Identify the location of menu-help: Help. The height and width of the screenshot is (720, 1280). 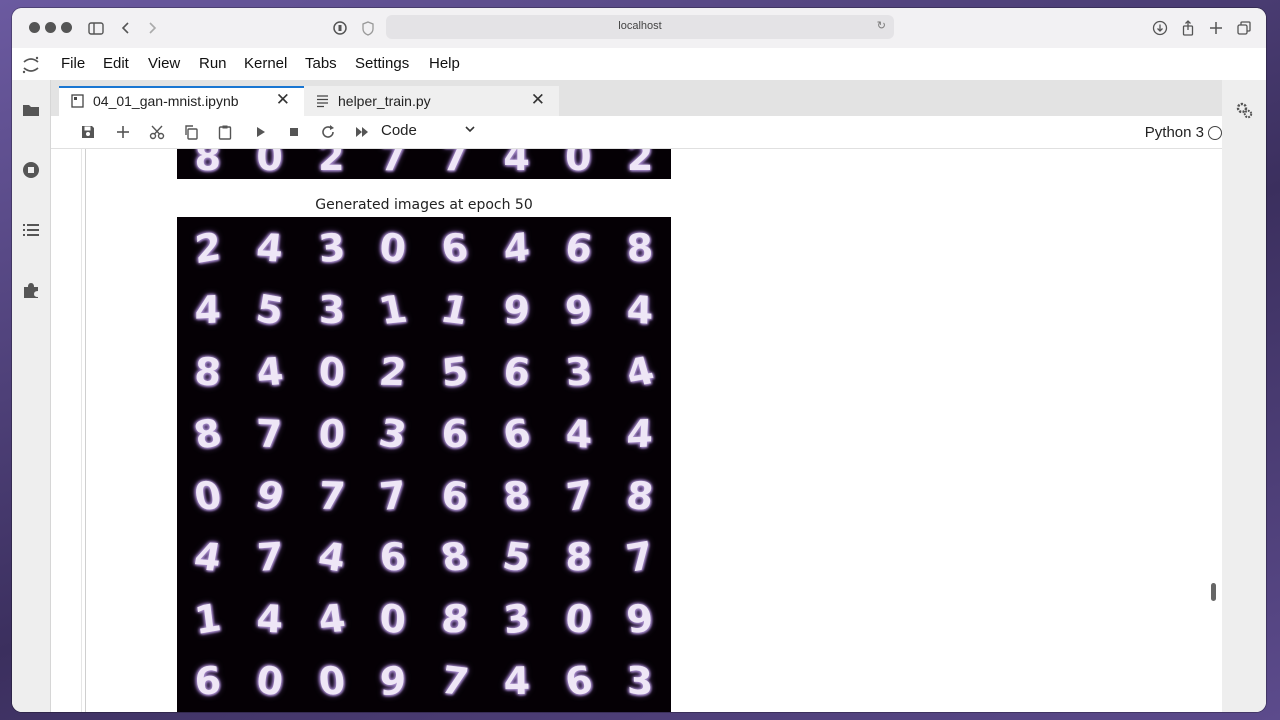
(444, 63).